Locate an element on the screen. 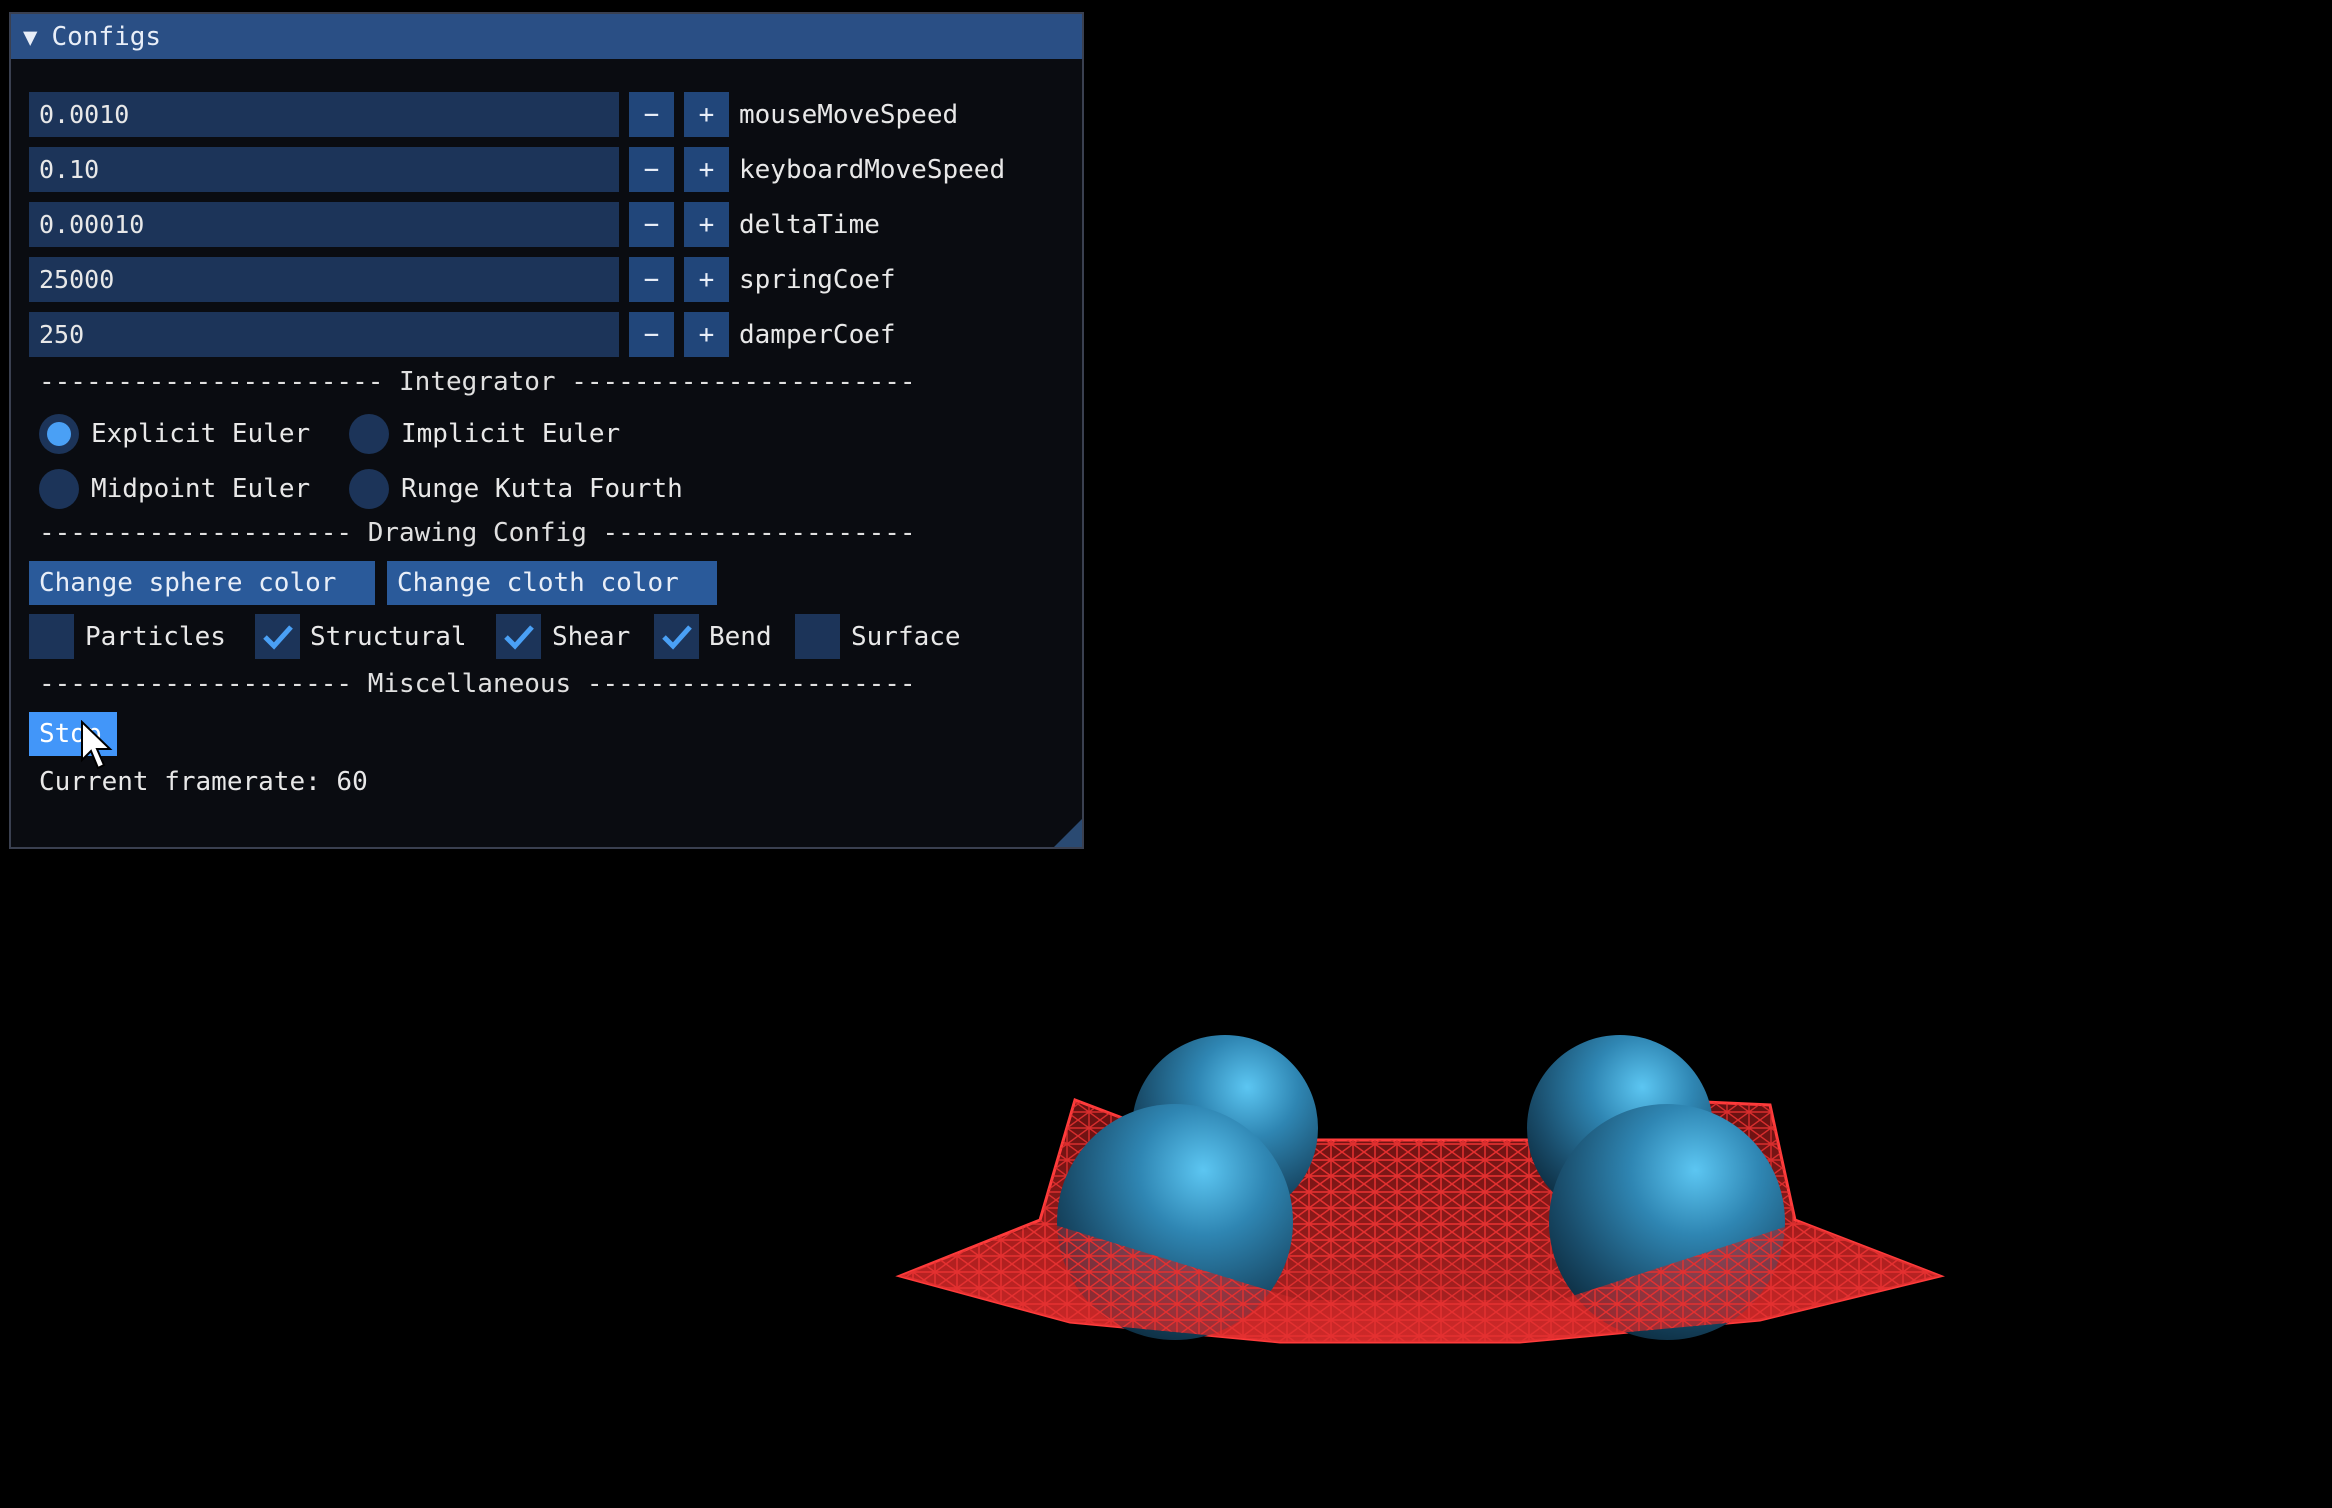 This screenshot has width=2332, height=1508. mouse-move-speed-decrement-button: − is located at coordinates (651, 114).